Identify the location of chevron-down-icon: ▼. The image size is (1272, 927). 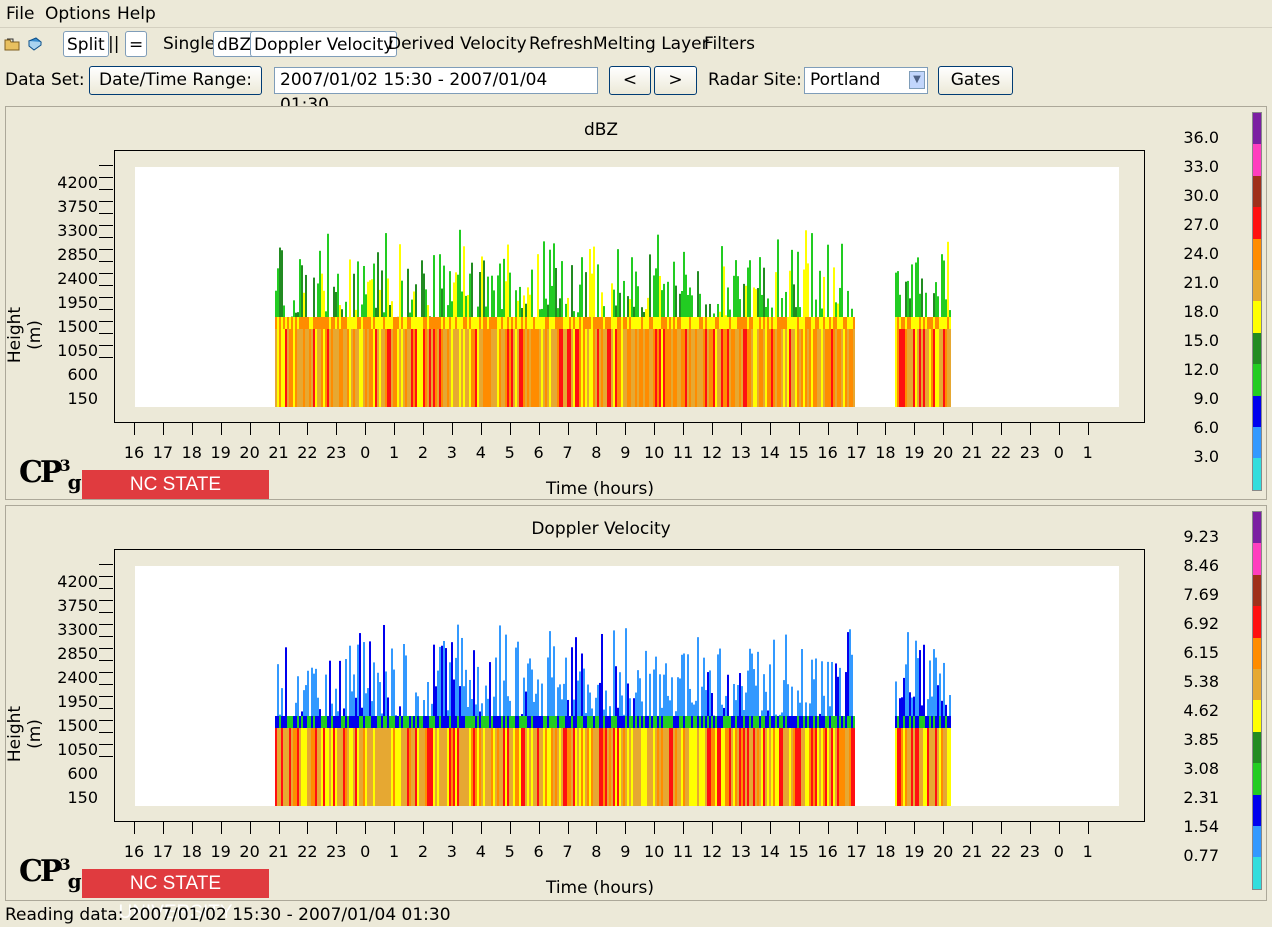
(917, 80).